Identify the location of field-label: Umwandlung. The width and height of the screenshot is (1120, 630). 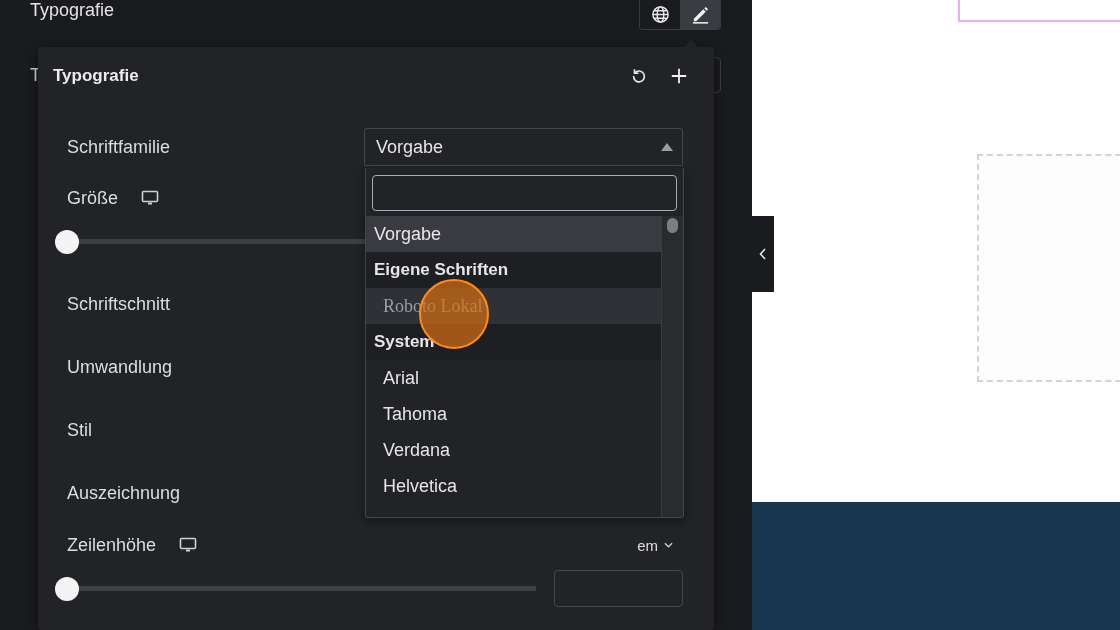
(120, 367).